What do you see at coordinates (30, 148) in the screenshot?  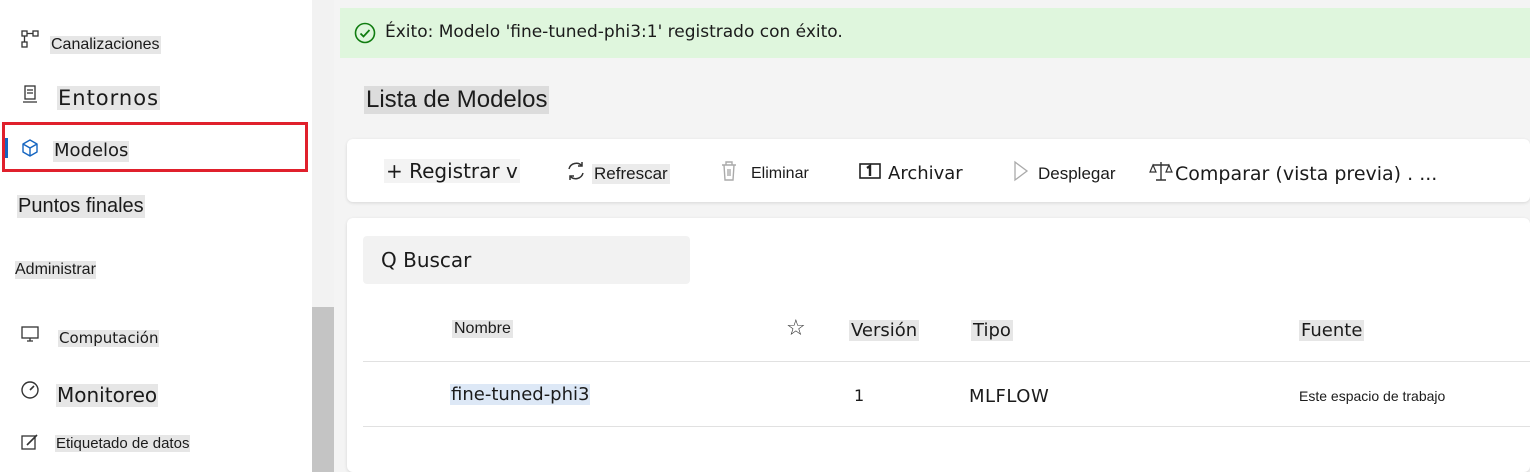 I see `cube-icon` at bounding box center [30, 148].